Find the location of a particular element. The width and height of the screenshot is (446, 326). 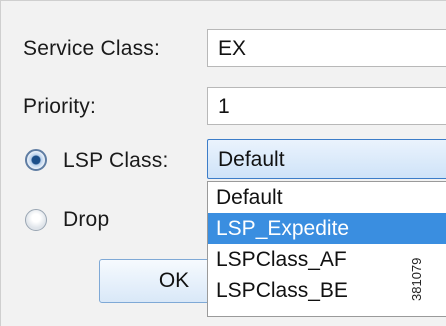

lsp-class-radio is located at coordinates (36, 160).